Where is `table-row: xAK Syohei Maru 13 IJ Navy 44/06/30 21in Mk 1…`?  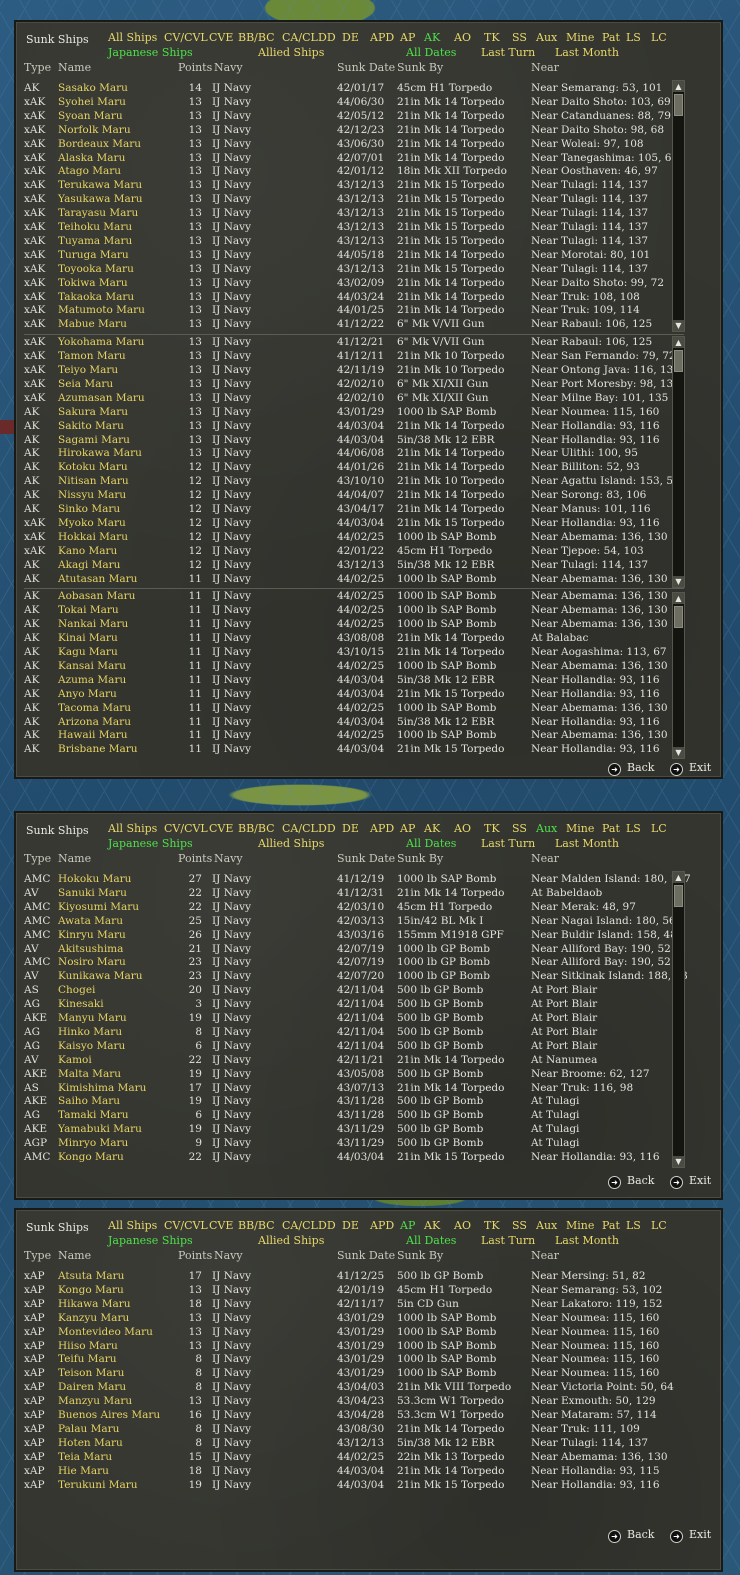
table-row: xAK Syohei Maru 13 IJ Navy 44/06/30 21in Mk 1… is located at coordinates (349, 103).